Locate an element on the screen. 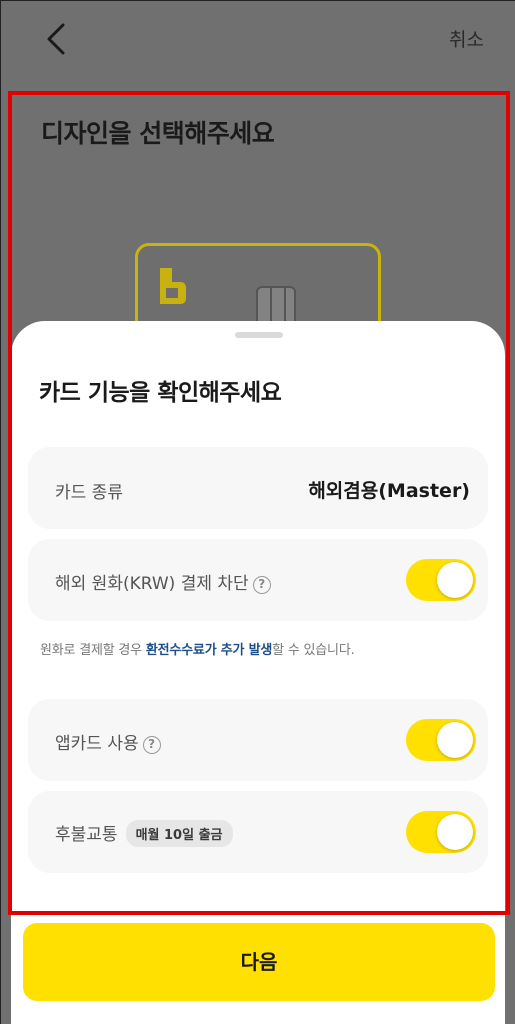 The width and height of the screenshot is (515, 1024). chevron-left-icon is located at coordinates (56, 39).